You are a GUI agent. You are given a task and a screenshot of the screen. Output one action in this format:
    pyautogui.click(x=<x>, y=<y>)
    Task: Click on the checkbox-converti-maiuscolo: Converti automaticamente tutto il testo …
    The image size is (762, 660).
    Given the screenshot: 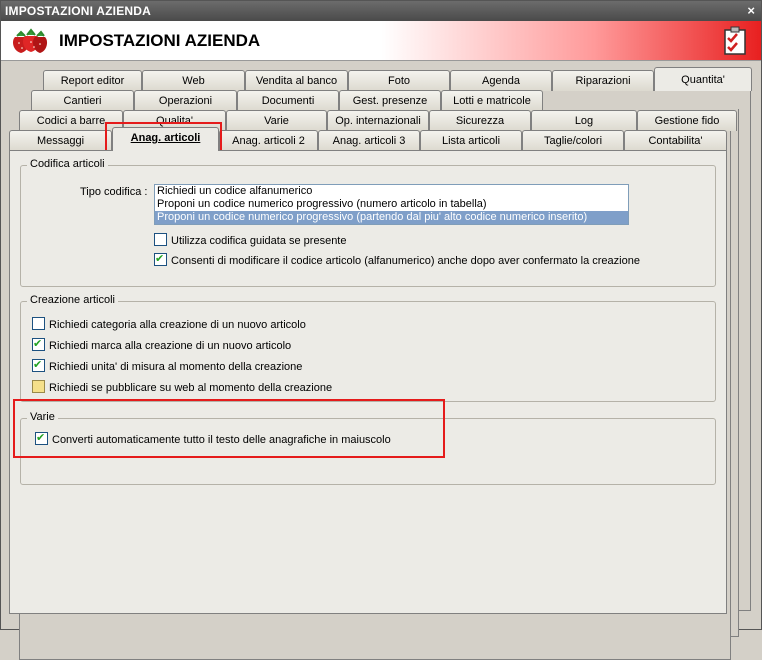 What is the action you would take?
    pyautogui.click(x=213, y=439)
    